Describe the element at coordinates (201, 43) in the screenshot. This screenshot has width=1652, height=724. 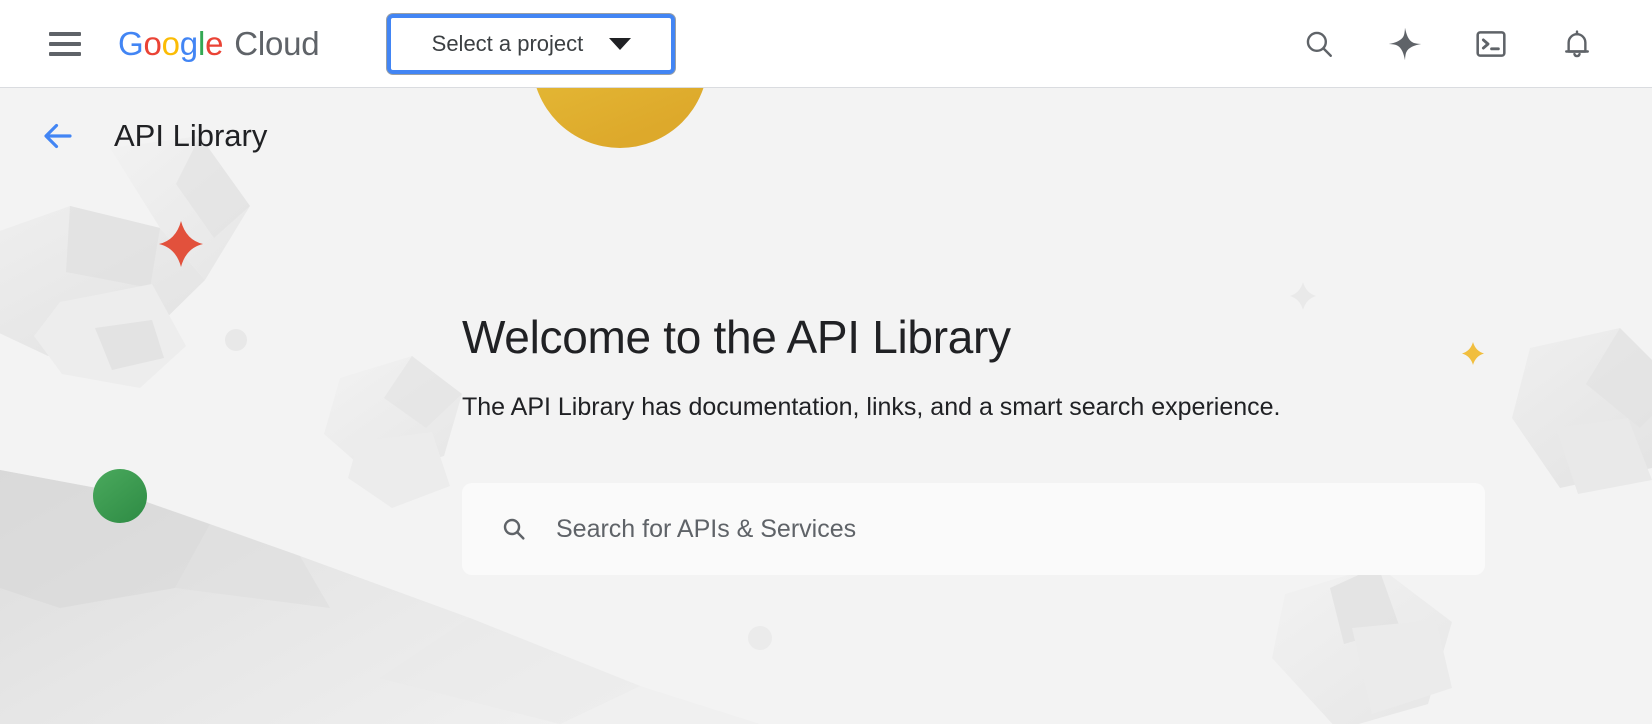
I see `logo-letter-l: l` at that location.